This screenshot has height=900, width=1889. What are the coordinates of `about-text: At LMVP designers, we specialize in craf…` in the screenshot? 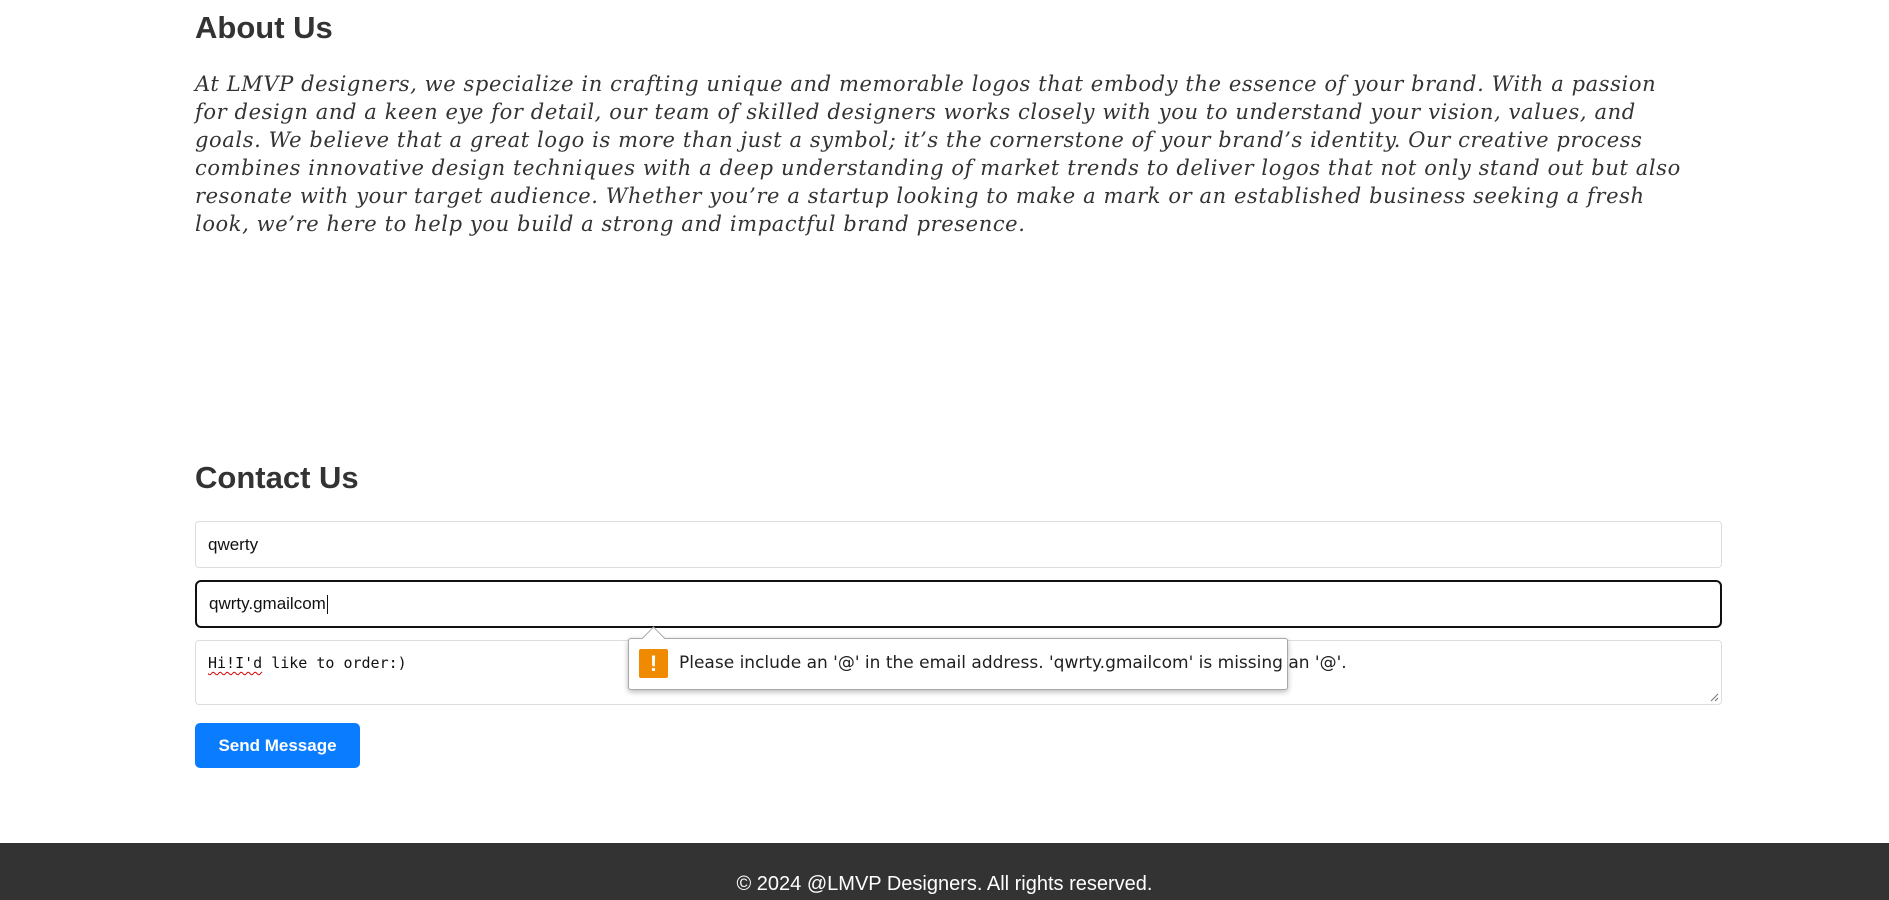 It's located at (938, 154).